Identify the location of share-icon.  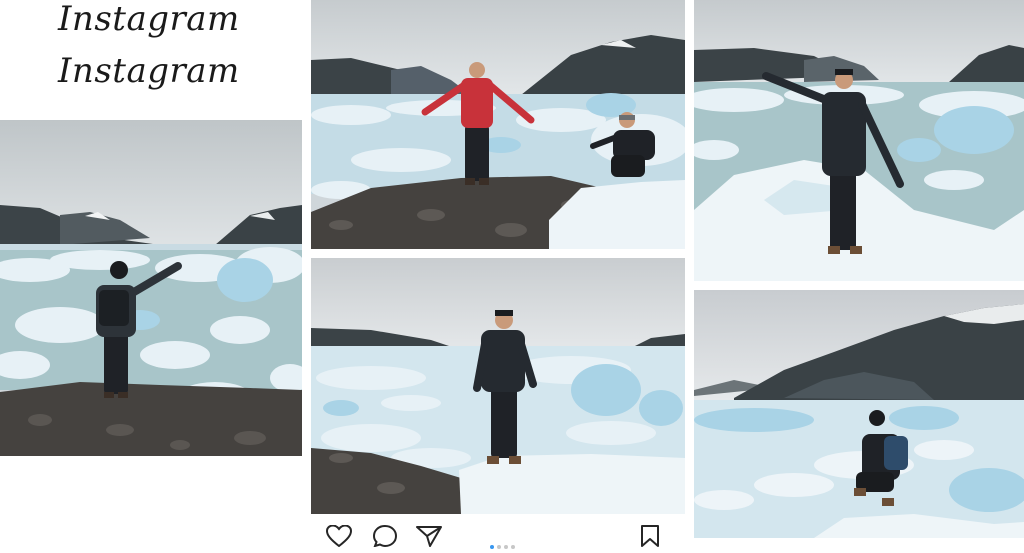
(429, 536).